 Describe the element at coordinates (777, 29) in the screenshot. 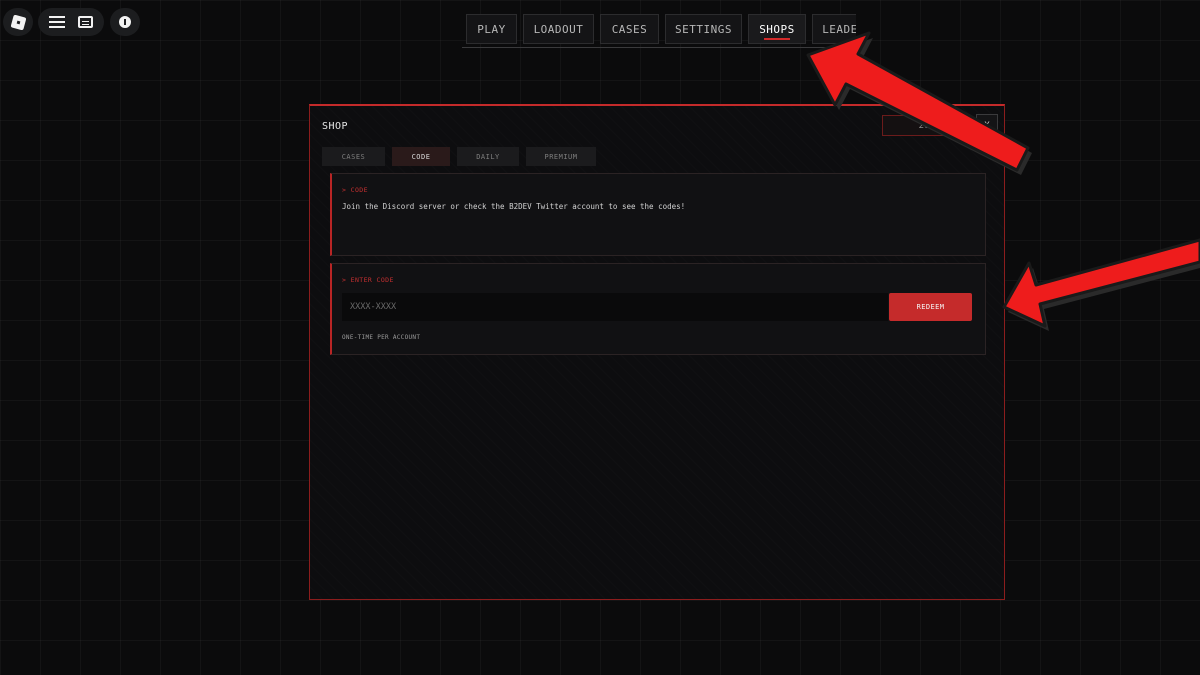

I see `nav-tab-shops: SHOPS` at that location.